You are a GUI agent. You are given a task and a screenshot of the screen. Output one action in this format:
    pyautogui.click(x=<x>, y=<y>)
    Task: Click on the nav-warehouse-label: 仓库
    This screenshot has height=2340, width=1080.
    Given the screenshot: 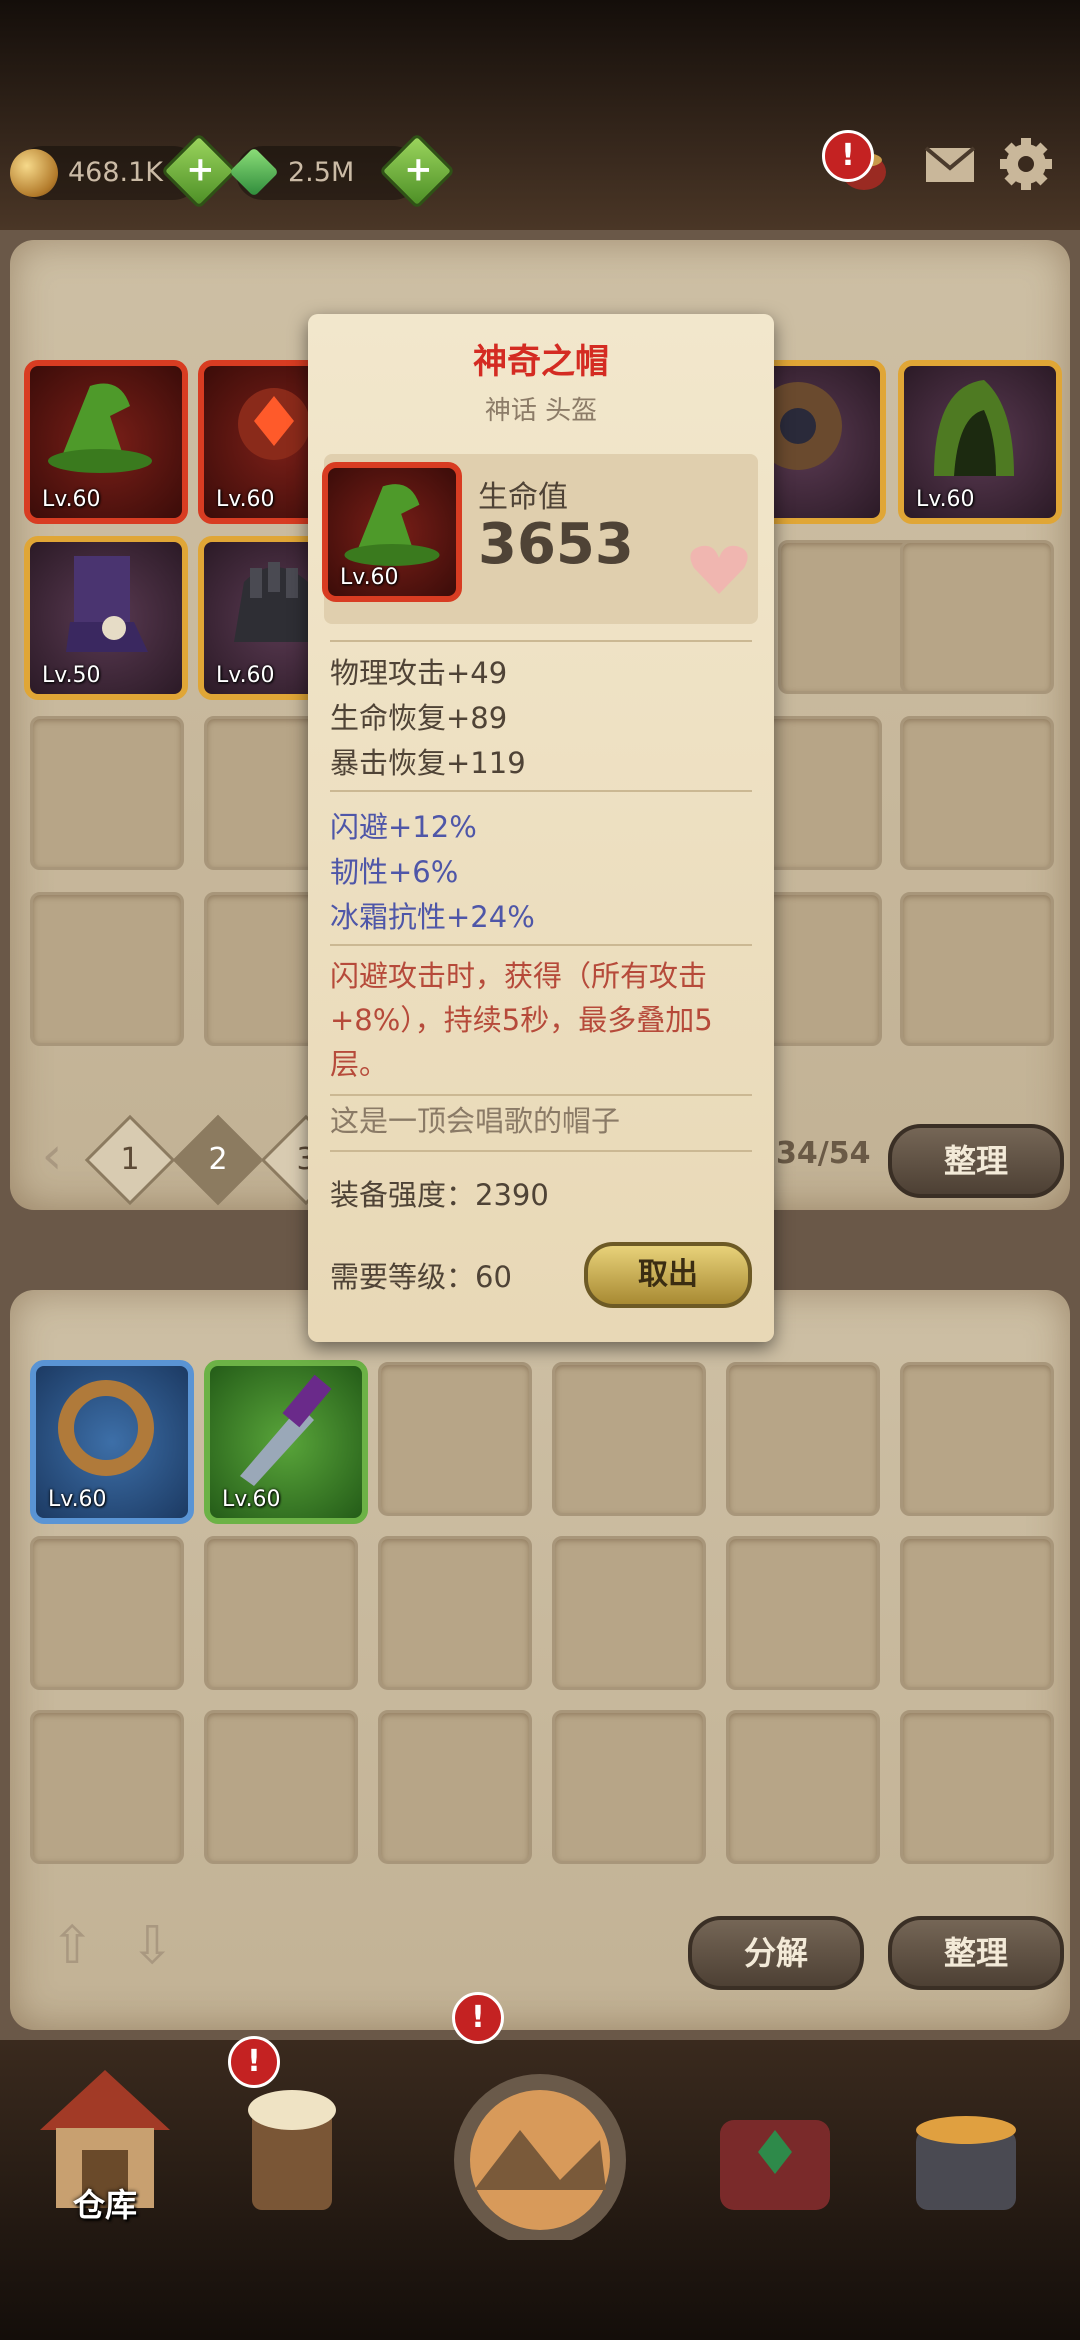 What is the action you would take?
    pyautogui.click(x=104, y=2205)
    